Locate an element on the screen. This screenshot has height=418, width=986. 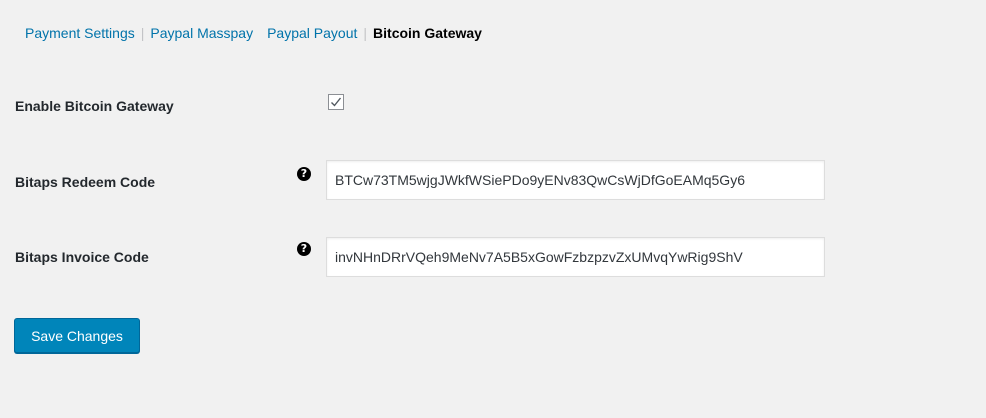
redeem-help-icon: ? is located at coordinates (304, 174).